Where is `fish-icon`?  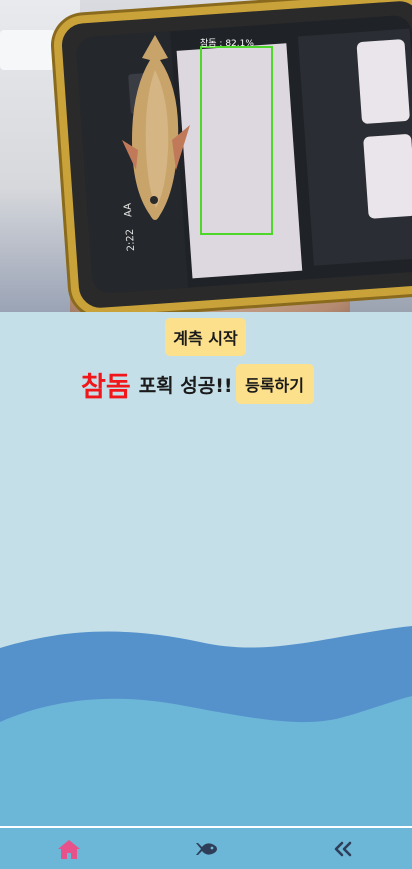
fish-icon is located at coordinates (206, 848).